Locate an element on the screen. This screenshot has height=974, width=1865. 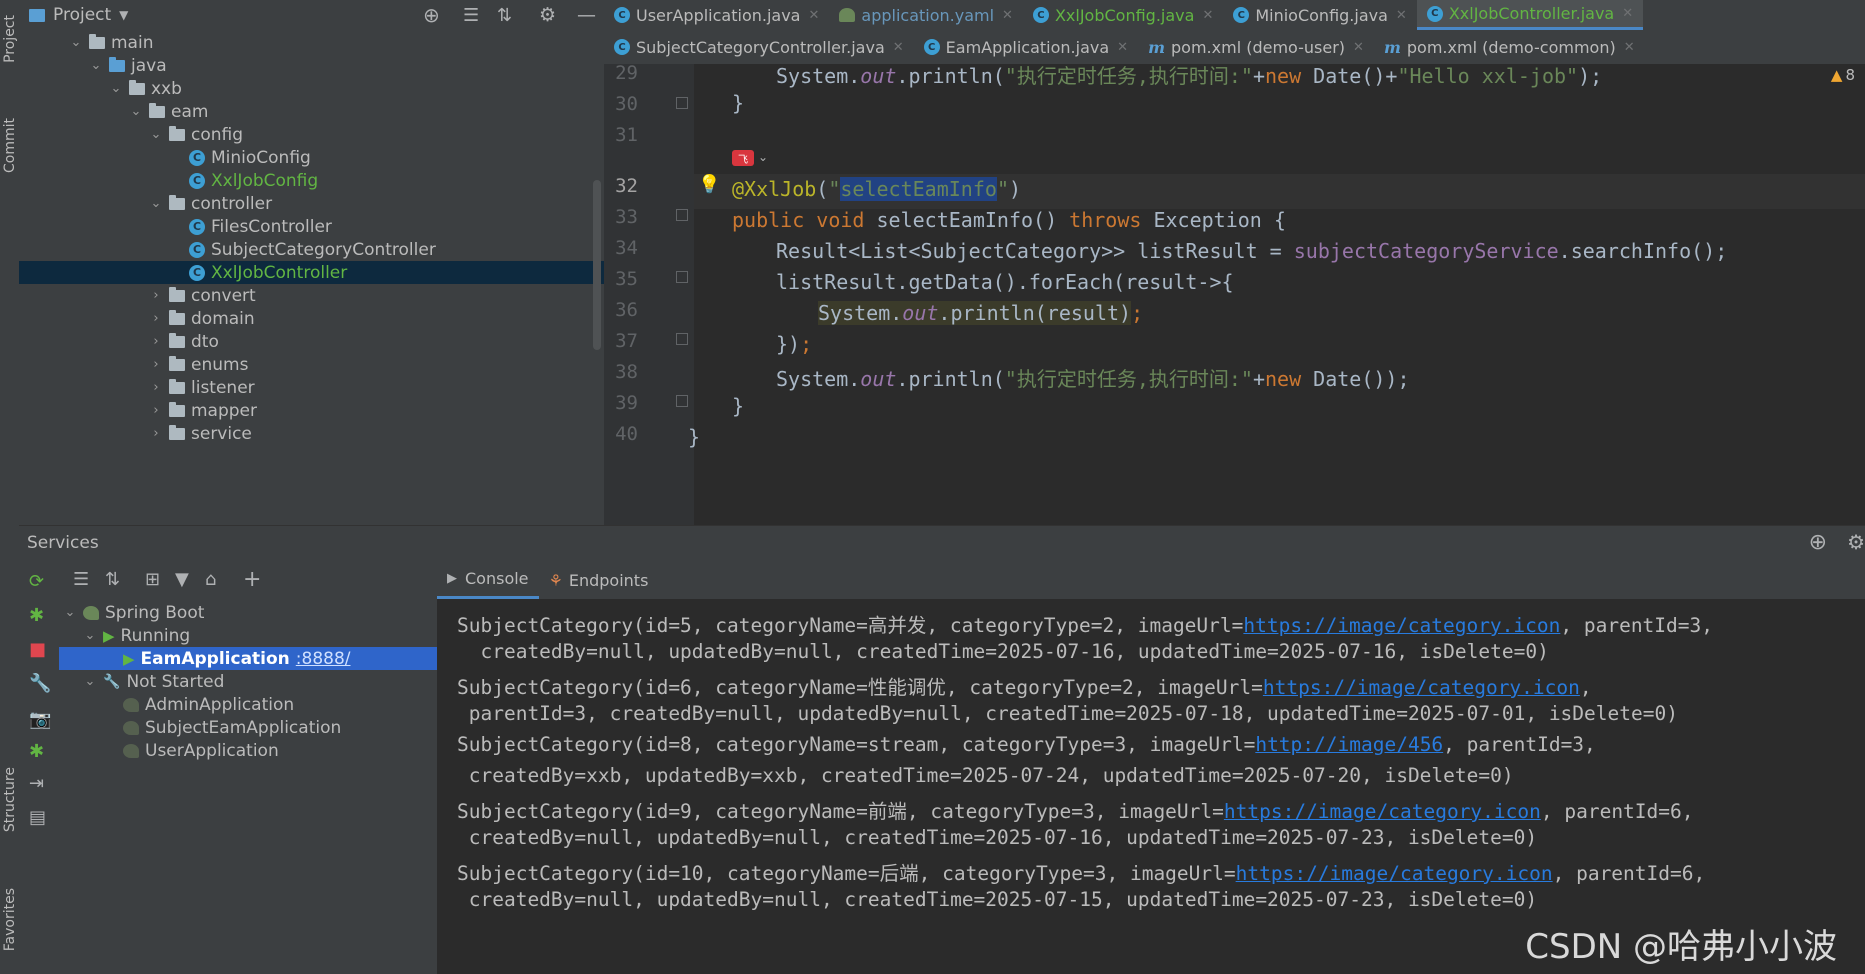
project-tree-item: ⌄ eam is located at coordinates (311, 111).